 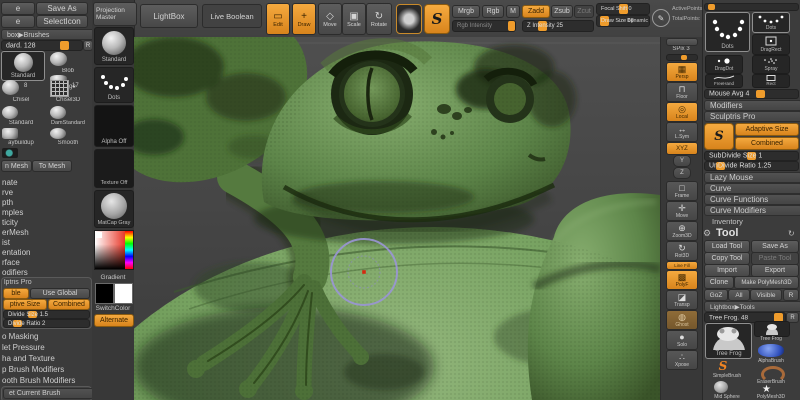 What do you see at coordinates (330, 19) in the screenshot?
I see `move-button: ◇ Move` at bounding box center [330, 19].